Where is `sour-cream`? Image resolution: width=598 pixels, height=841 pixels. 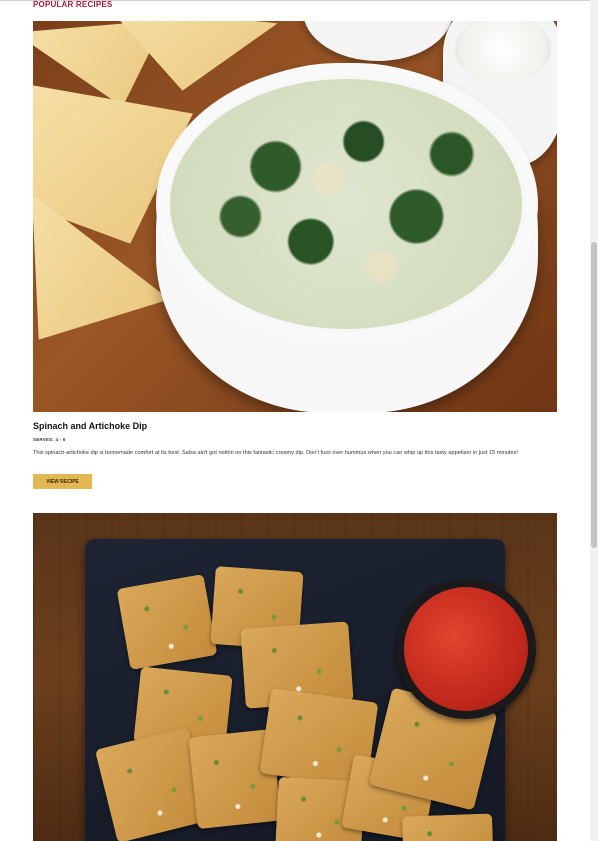 sour-cream is located at coordinates (503, 52).